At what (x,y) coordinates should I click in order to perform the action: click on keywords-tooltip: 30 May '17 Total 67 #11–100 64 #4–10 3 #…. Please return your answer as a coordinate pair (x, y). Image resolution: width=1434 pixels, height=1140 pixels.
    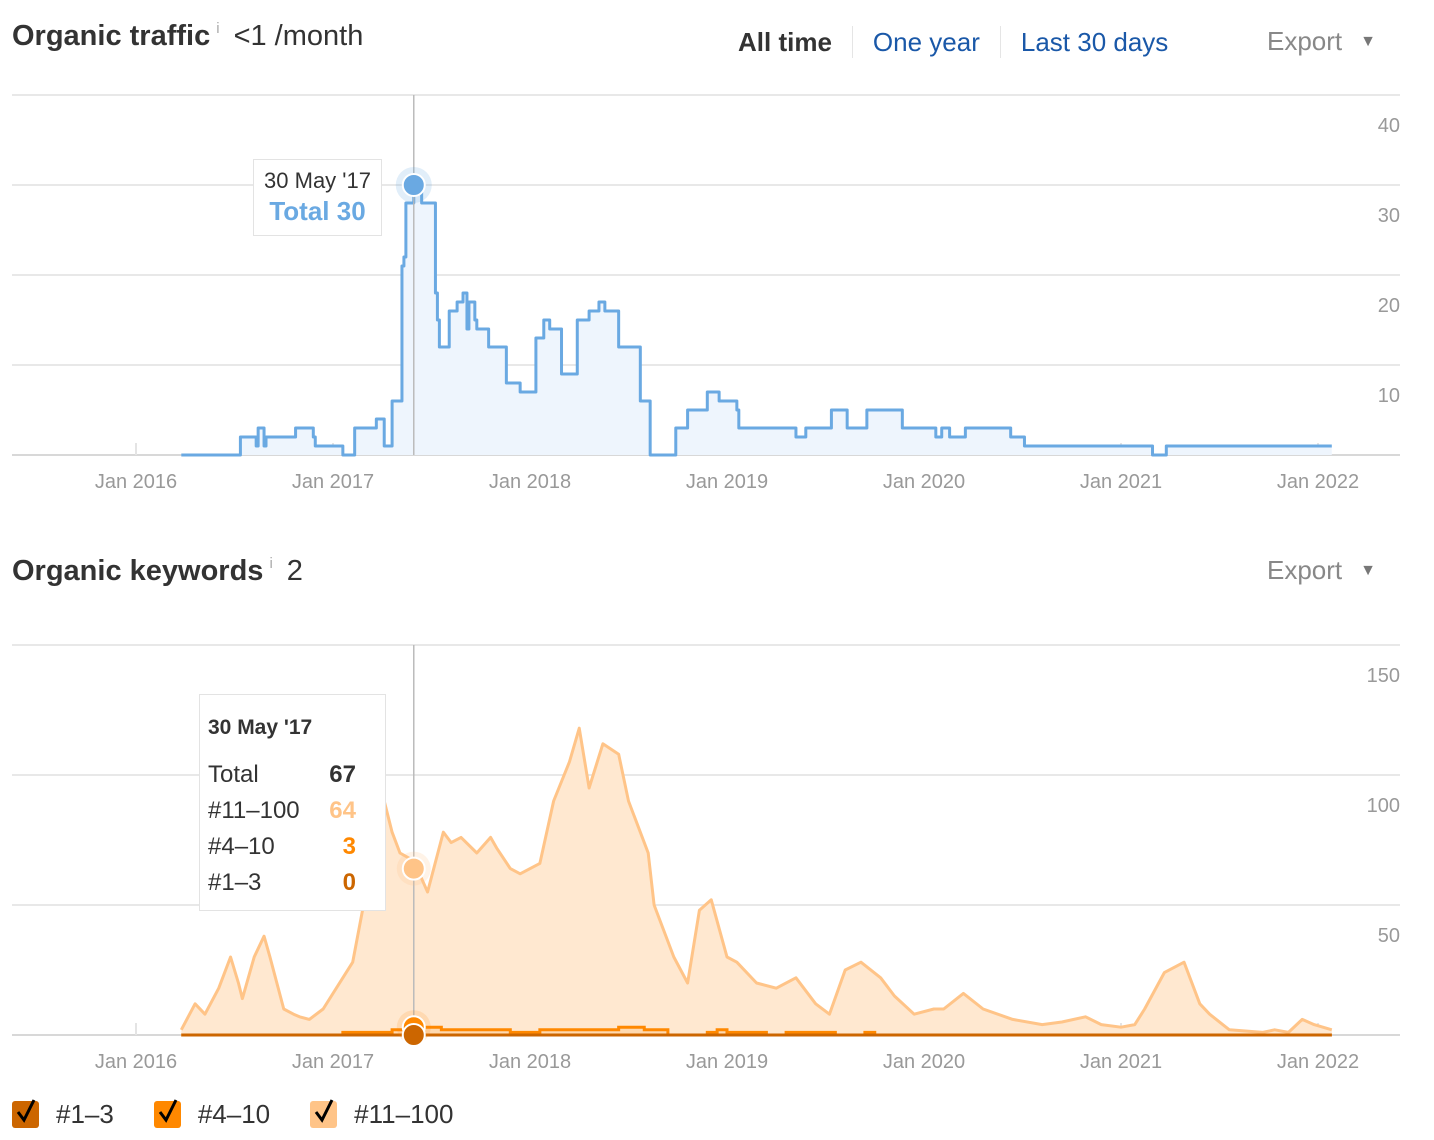
    Looking at the image, I should click on (292, 802).